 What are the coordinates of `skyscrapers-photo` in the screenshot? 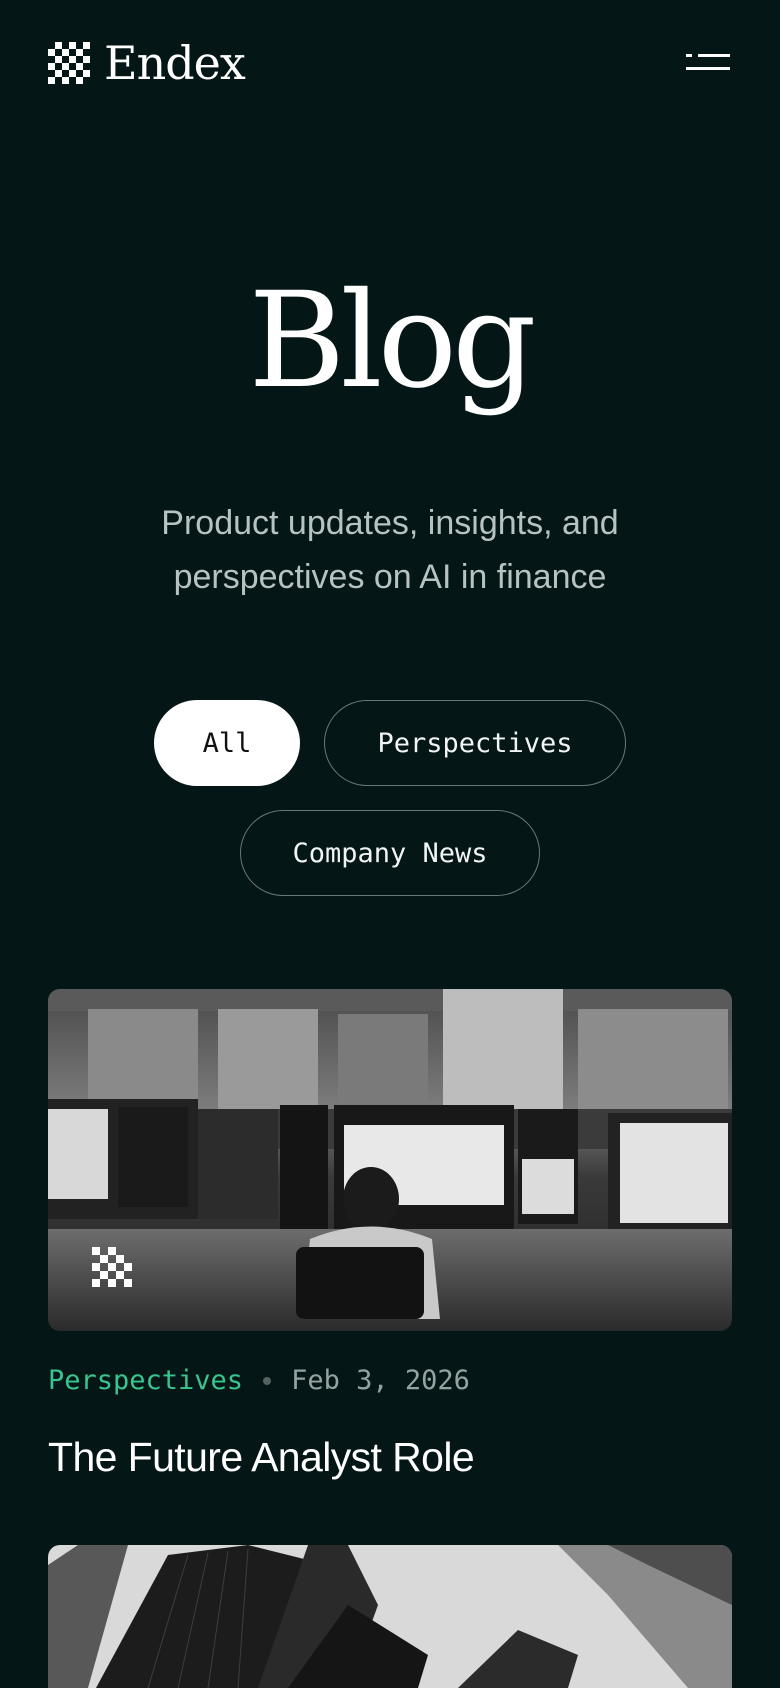 It's located at (390, 1616).